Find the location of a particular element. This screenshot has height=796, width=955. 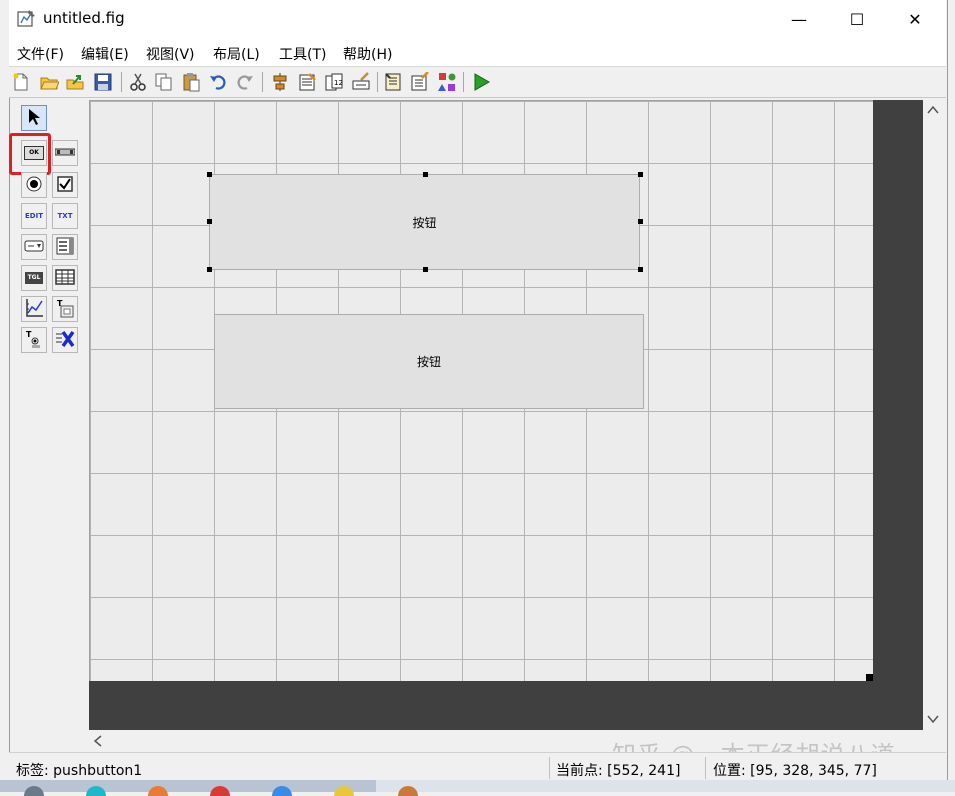

push-button-icon: OK is located at coordinates (34, 153).